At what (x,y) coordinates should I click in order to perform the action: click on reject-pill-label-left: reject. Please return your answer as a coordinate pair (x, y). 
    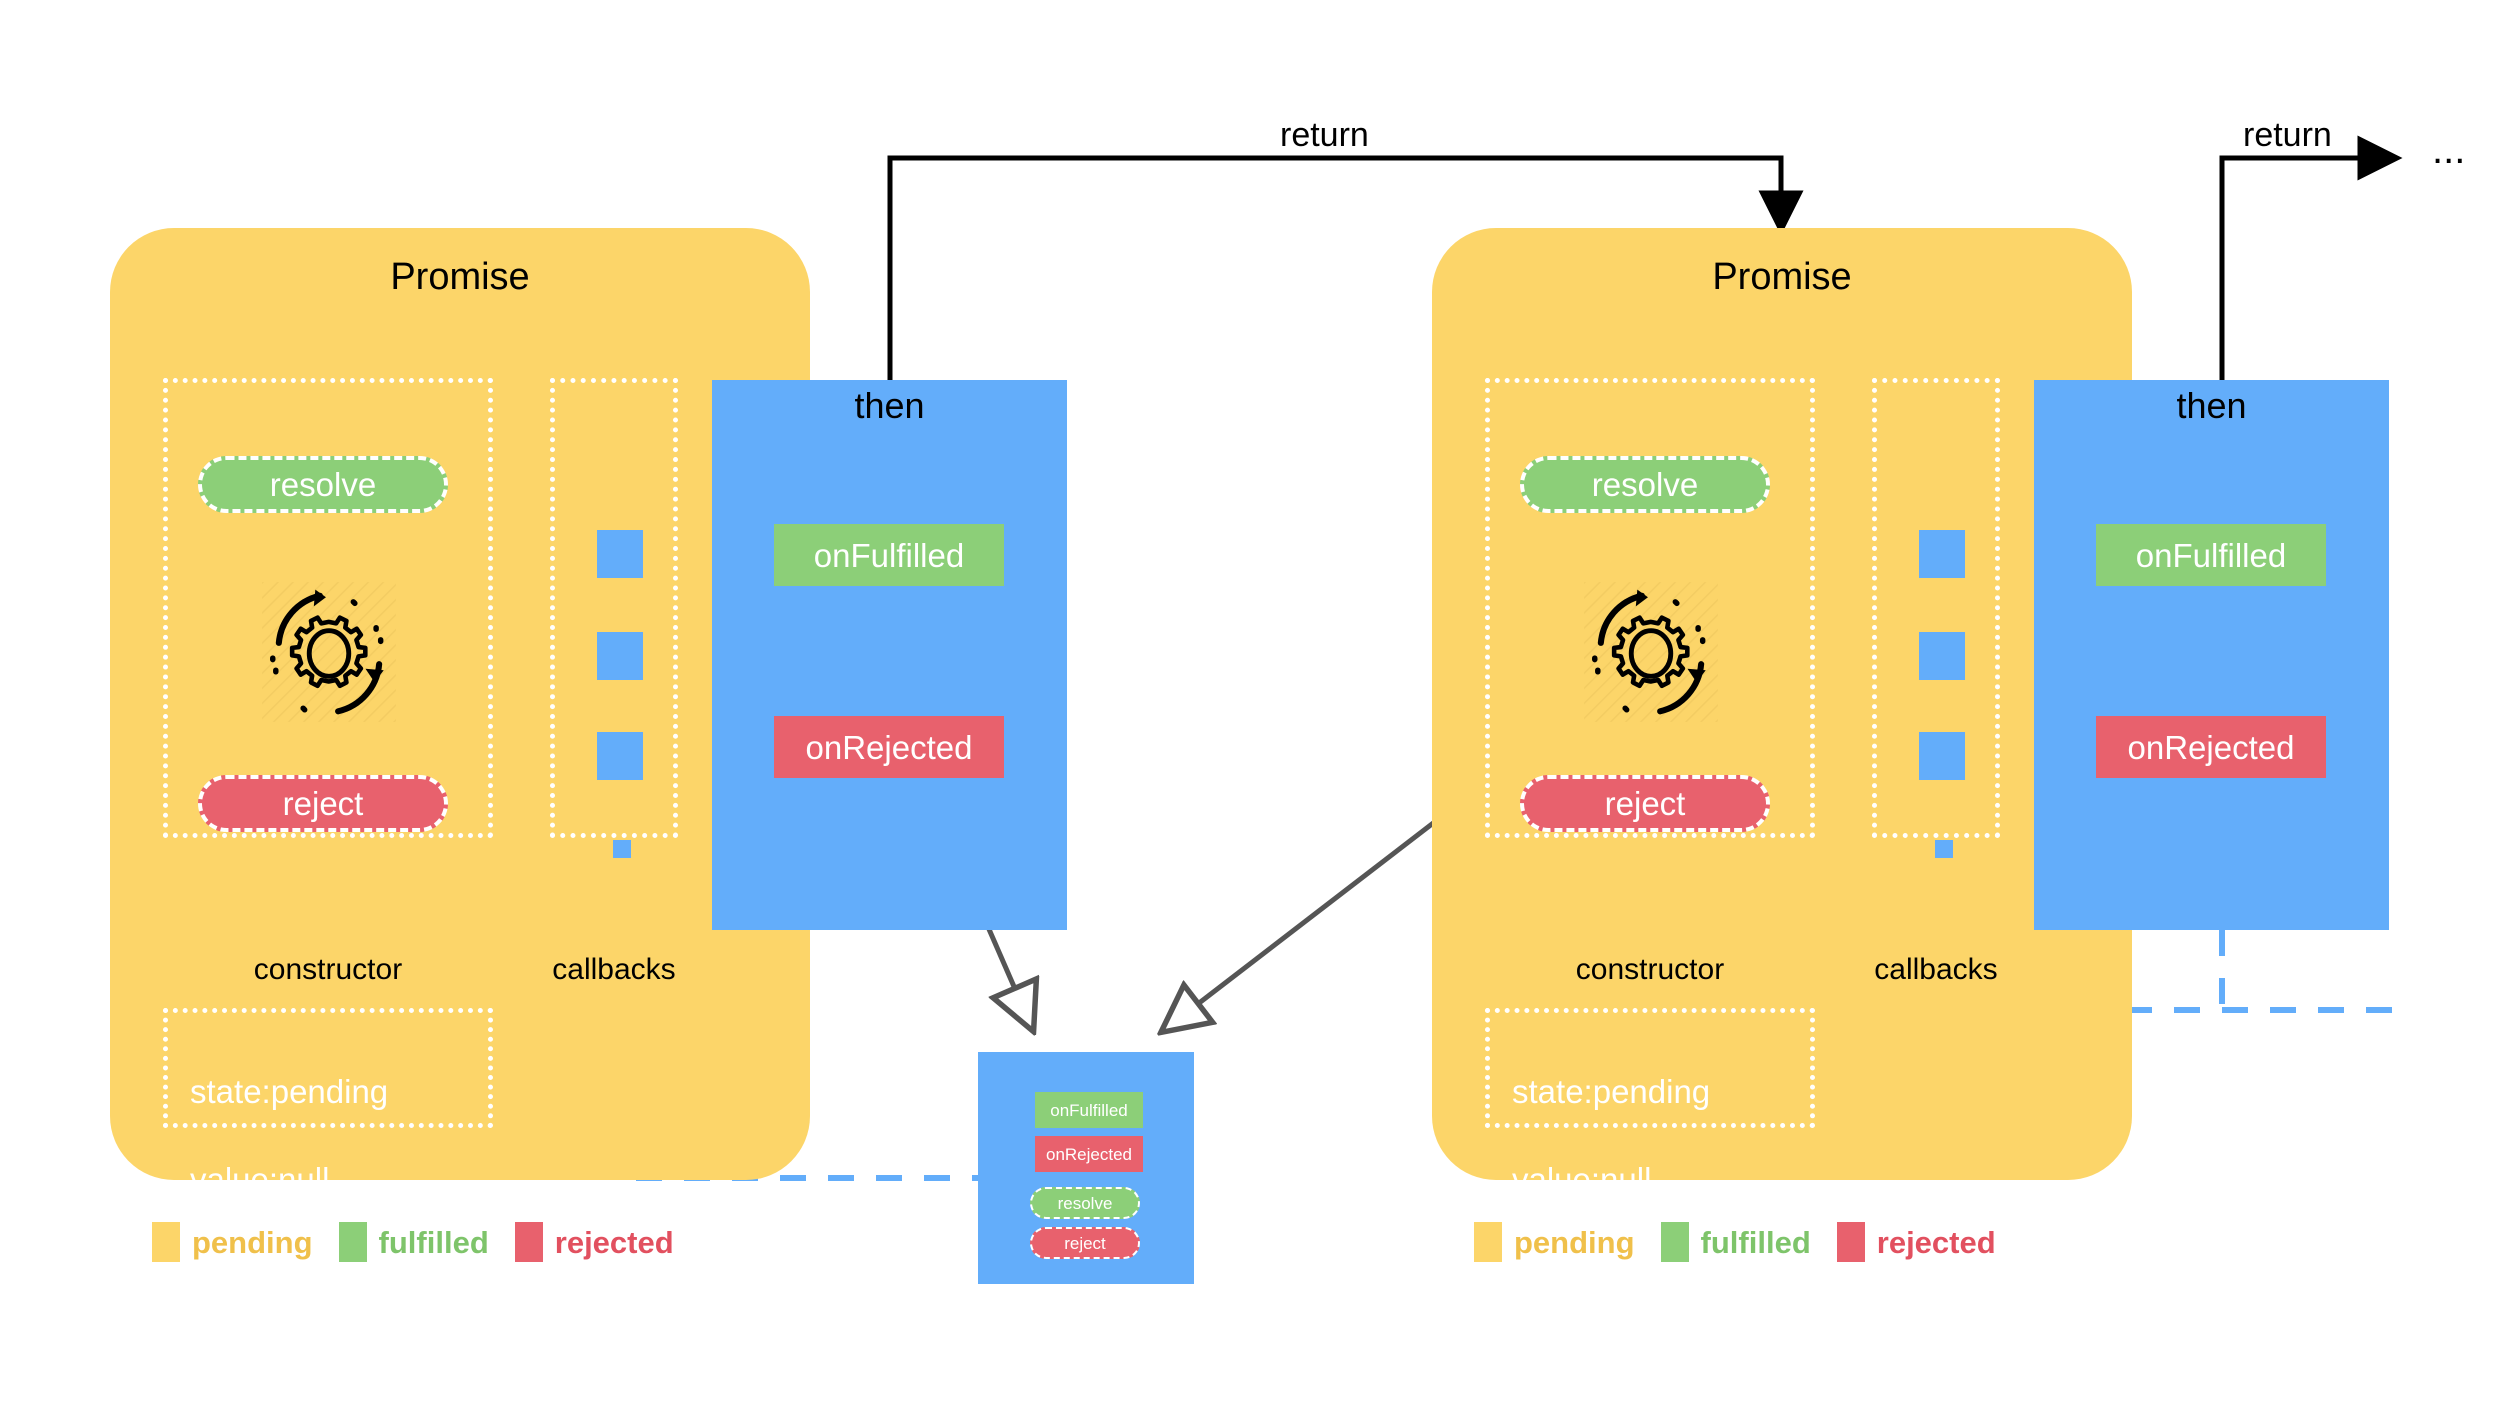
    Looking at the image, I should click on (323, 803).